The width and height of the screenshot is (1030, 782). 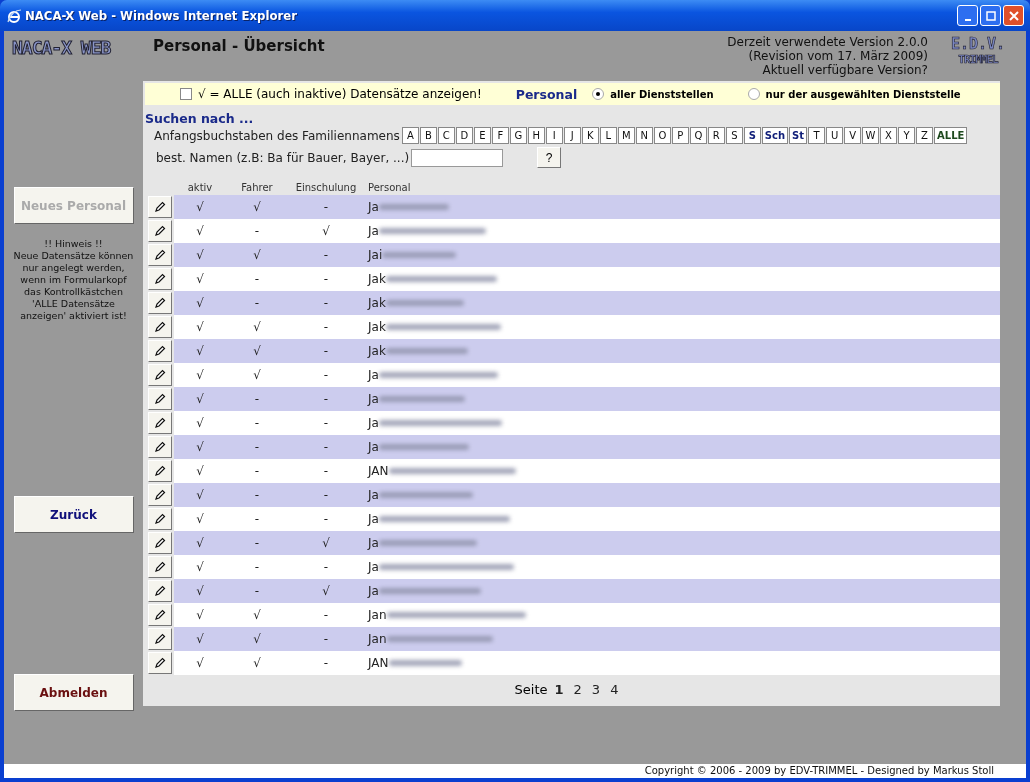 What do you see at coordinates (587, 663) in the screenshot?
I see `table-row: √ √ - JAN` at bounding box center [587, 663].